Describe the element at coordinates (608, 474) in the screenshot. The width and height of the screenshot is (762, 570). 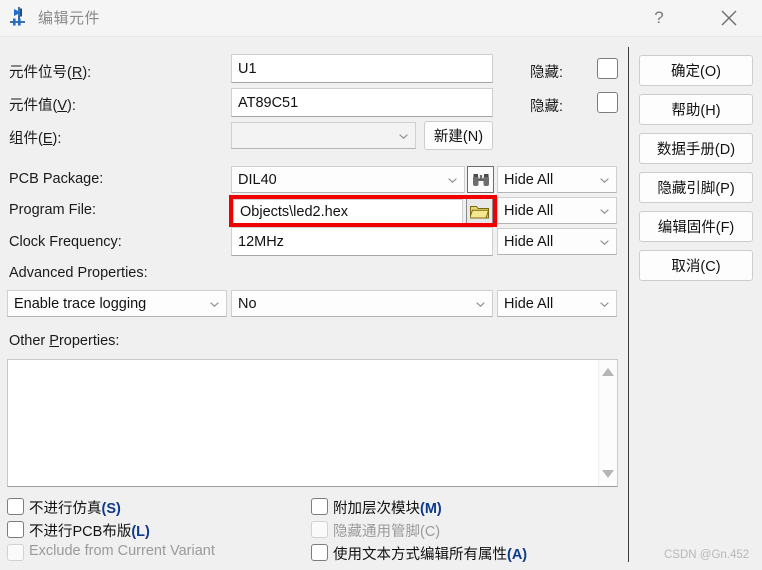
I see `scroll-down-icon` at that location.